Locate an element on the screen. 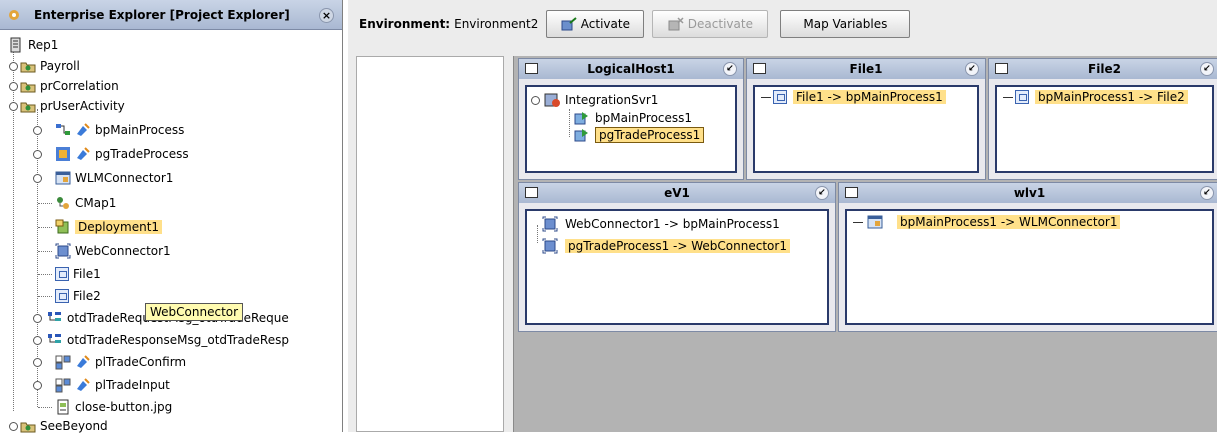 The image size is (1217, 436). connection-item: File1 -> bpMainProcess1 is located at coordinates (853, 97).